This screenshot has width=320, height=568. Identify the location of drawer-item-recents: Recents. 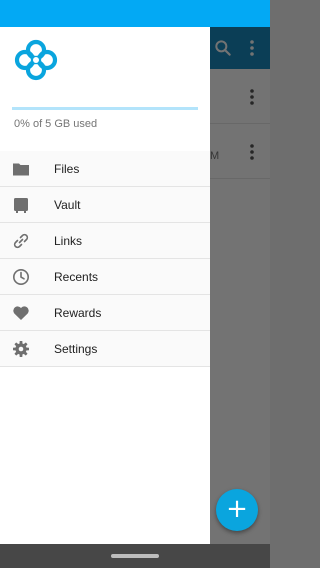
(105, 277).